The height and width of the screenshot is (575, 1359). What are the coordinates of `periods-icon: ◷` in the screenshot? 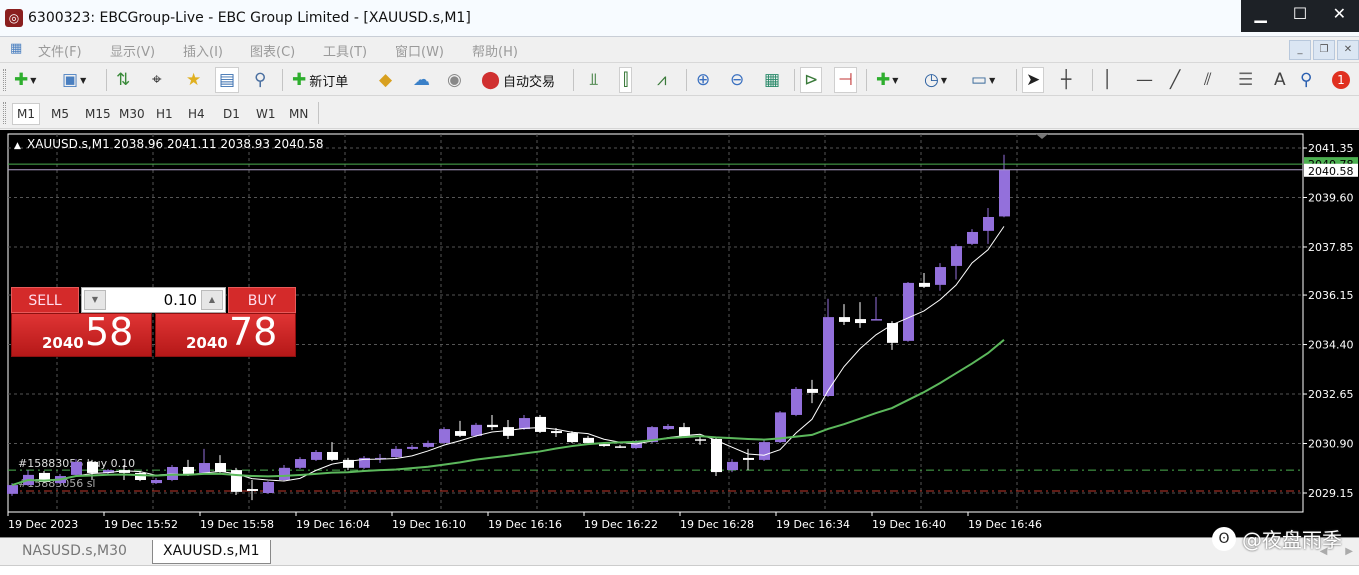 It's located at (931, 80).